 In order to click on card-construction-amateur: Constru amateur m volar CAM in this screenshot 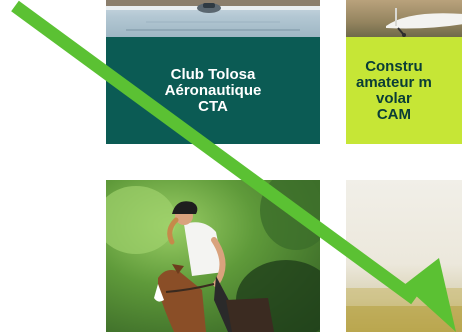, I will do `click(404, 72)`.